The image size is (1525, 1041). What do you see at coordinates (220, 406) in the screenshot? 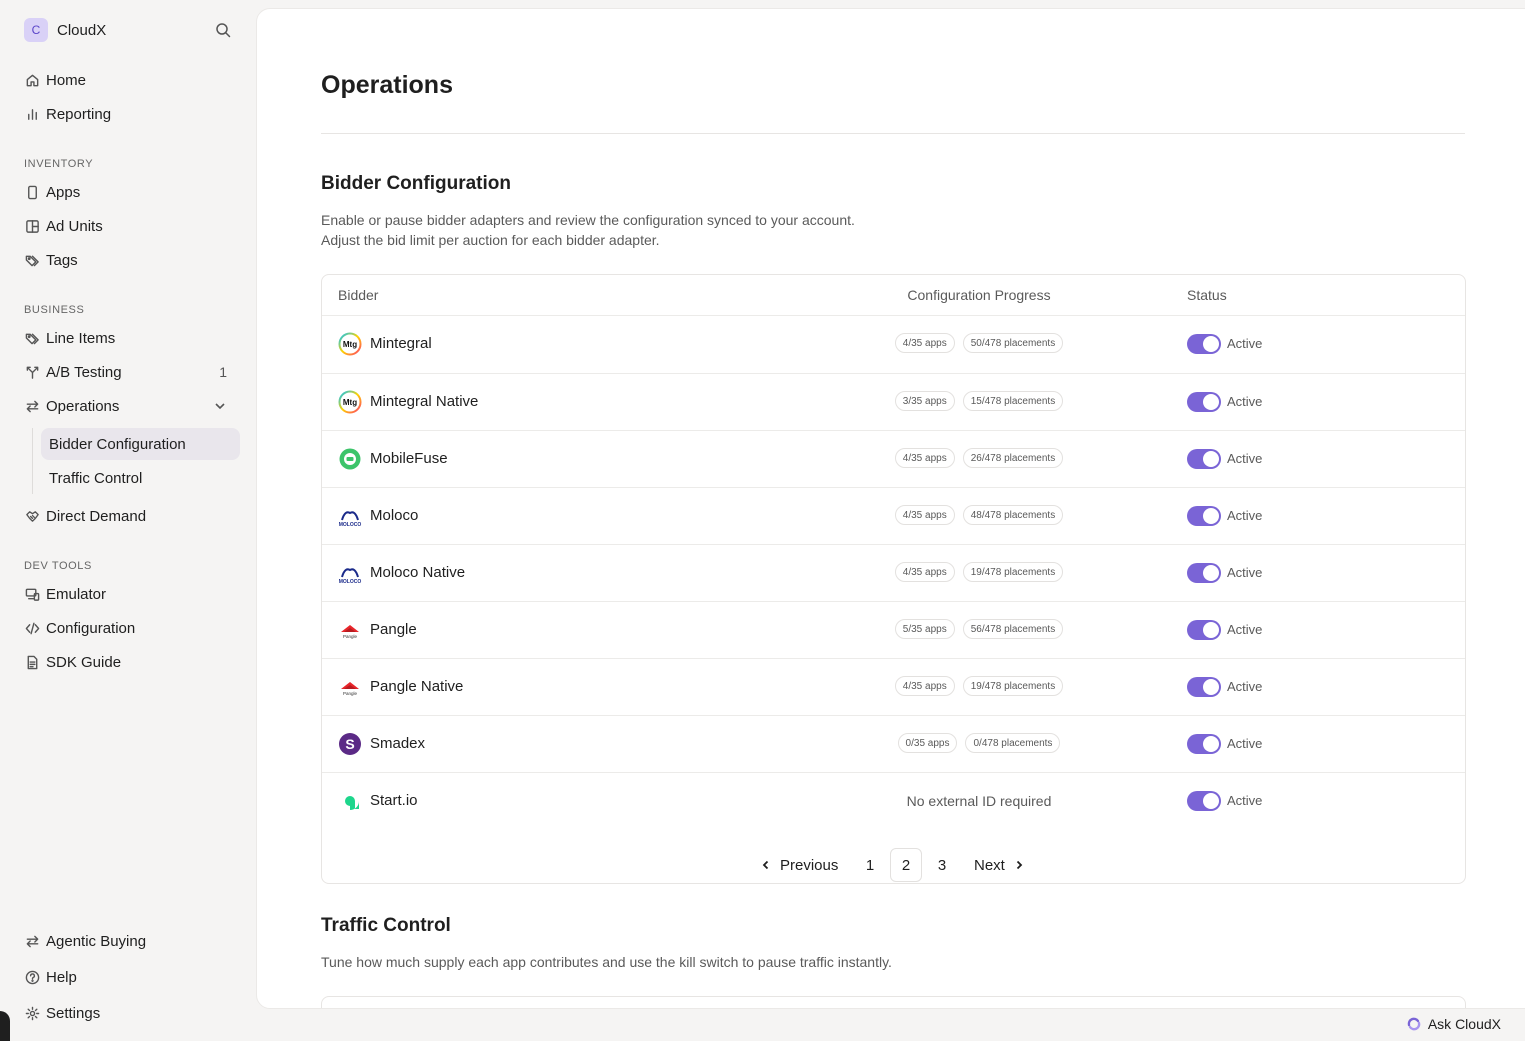
I see `chevron-down-icon` at bounding box center [220, 406].